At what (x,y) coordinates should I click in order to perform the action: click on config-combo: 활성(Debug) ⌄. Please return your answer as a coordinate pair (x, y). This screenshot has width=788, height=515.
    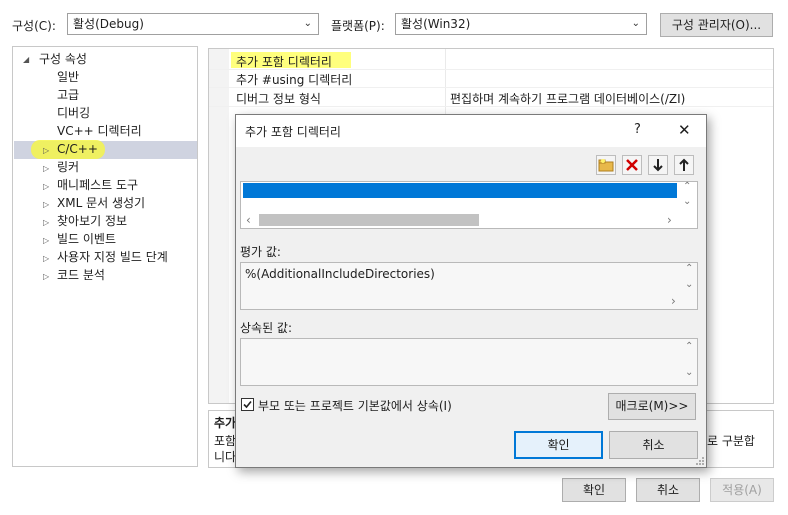
    Looking at the image, I should click on (193, 24).